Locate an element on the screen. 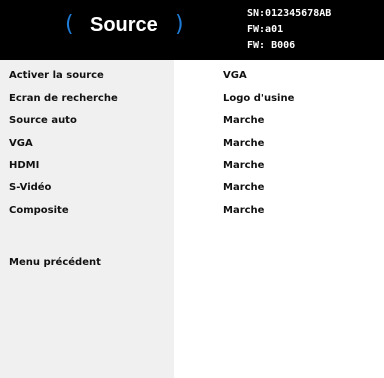 This screenshot has height=378, width=384. menu-item-vga: VGA Marche is located at coordinates (192, 145).